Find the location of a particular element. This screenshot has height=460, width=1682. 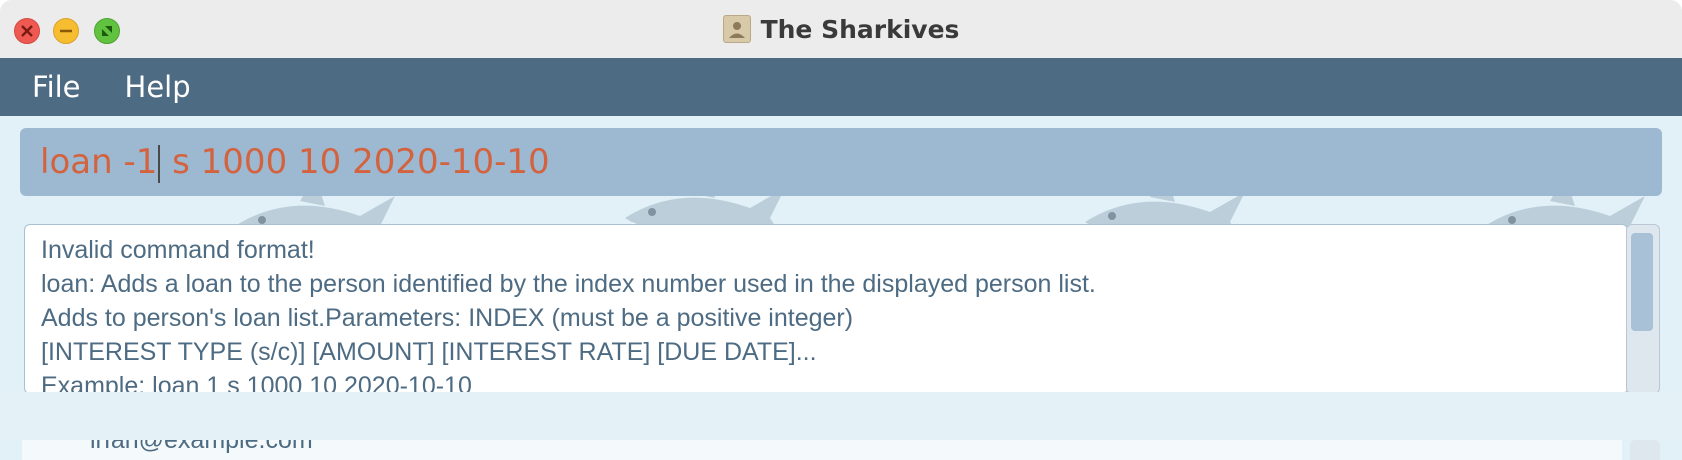

menu-help: Help is located at coordinates (158, 87).